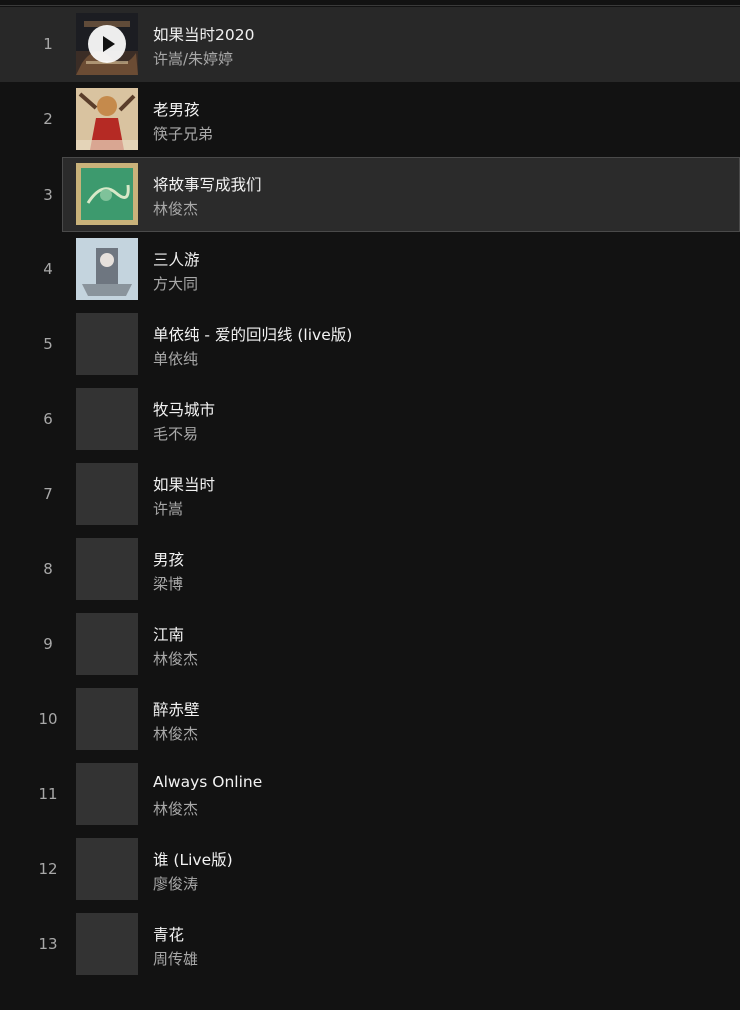 The image size is (740, 1010). I want to click on track-title: 牧马城市, so click(184, 409).